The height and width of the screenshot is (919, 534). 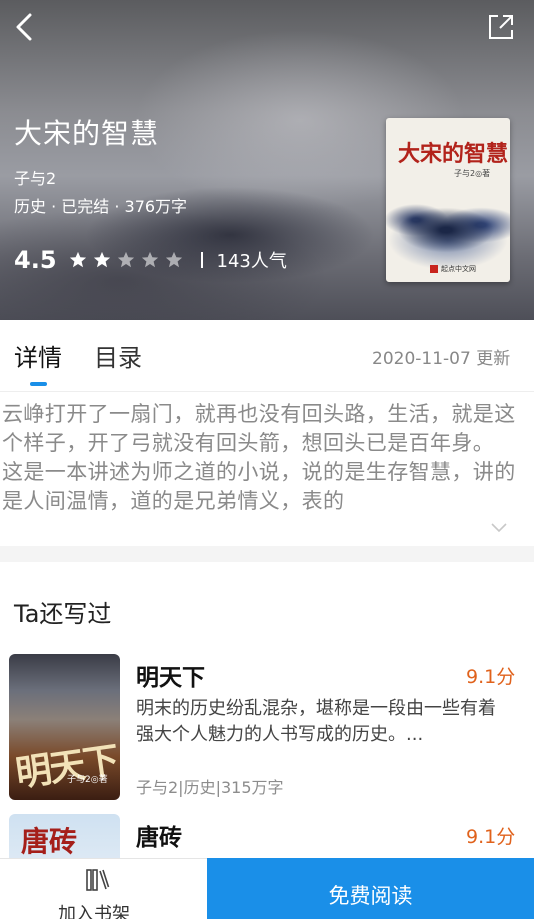 I want to click on thumbnail-title: 明天下, so click(x=66, y=767).